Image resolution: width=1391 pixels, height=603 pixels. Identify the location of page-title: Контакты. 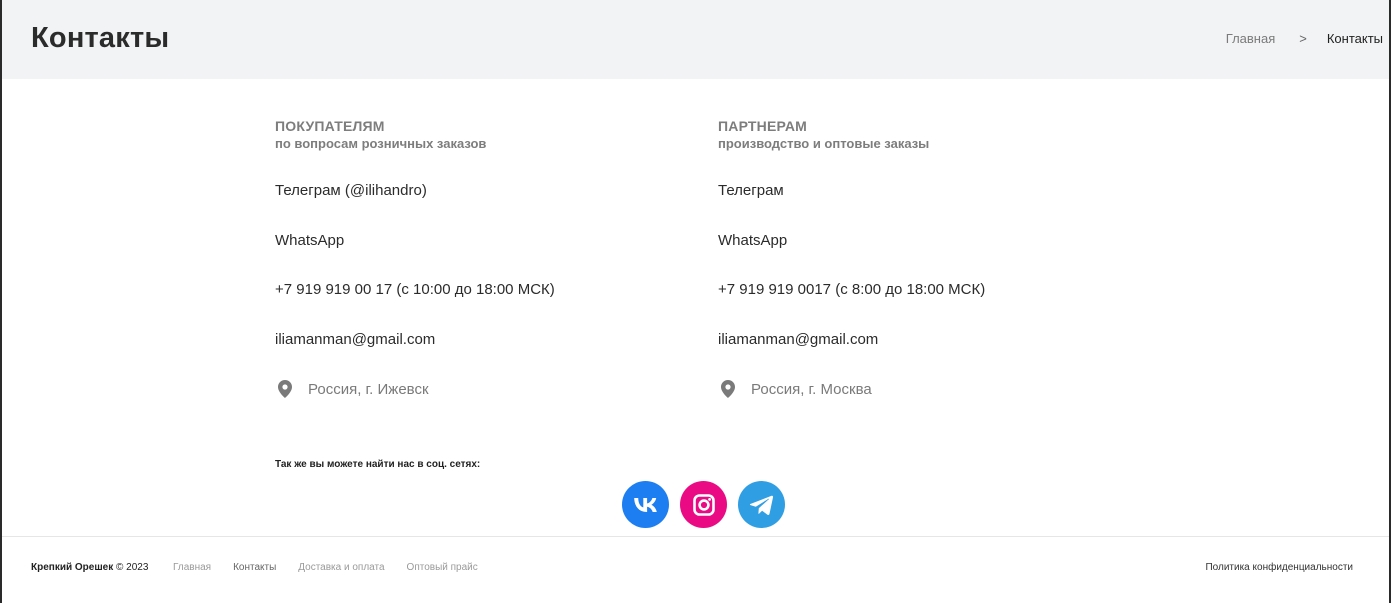
(100, 38).